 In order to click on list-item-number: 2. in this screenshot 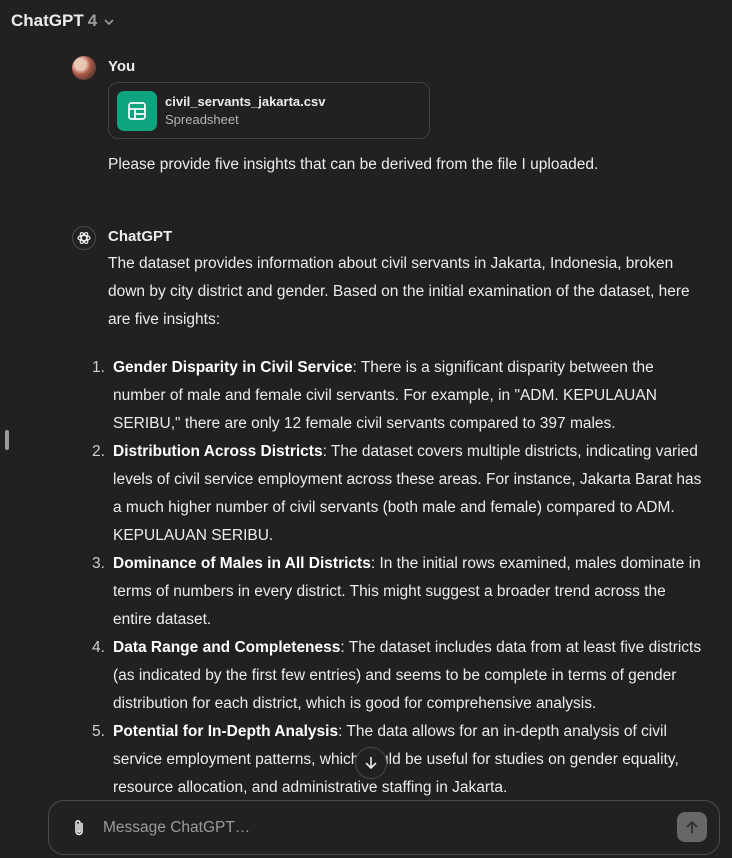, I will do `click(98, 451)`.